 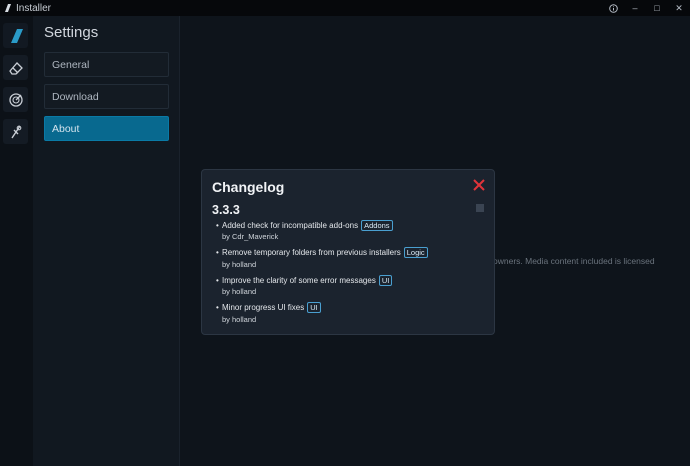 I want to click on modal-title: Changelog, so click(x=248, y=187).